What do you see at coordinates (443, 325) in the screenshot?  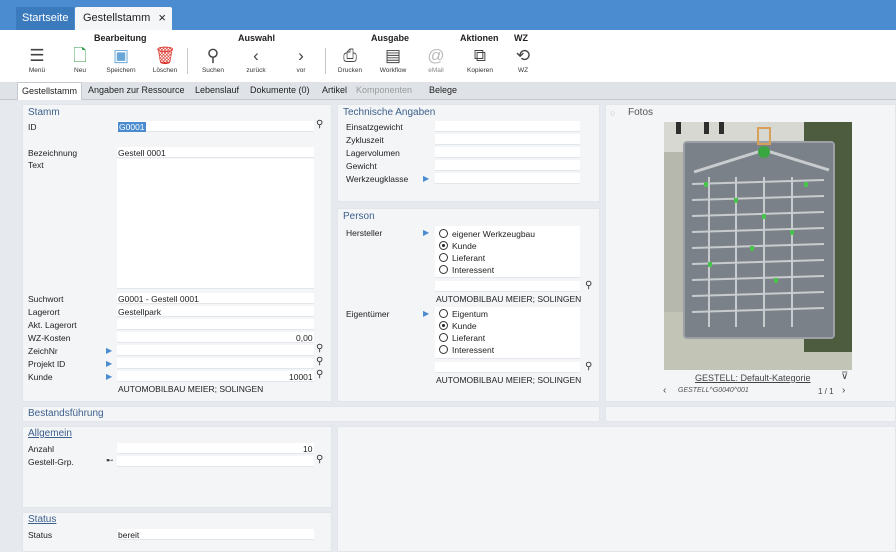 I see `radio-eigentuemer-kunde` at bounding box center [443, 325].